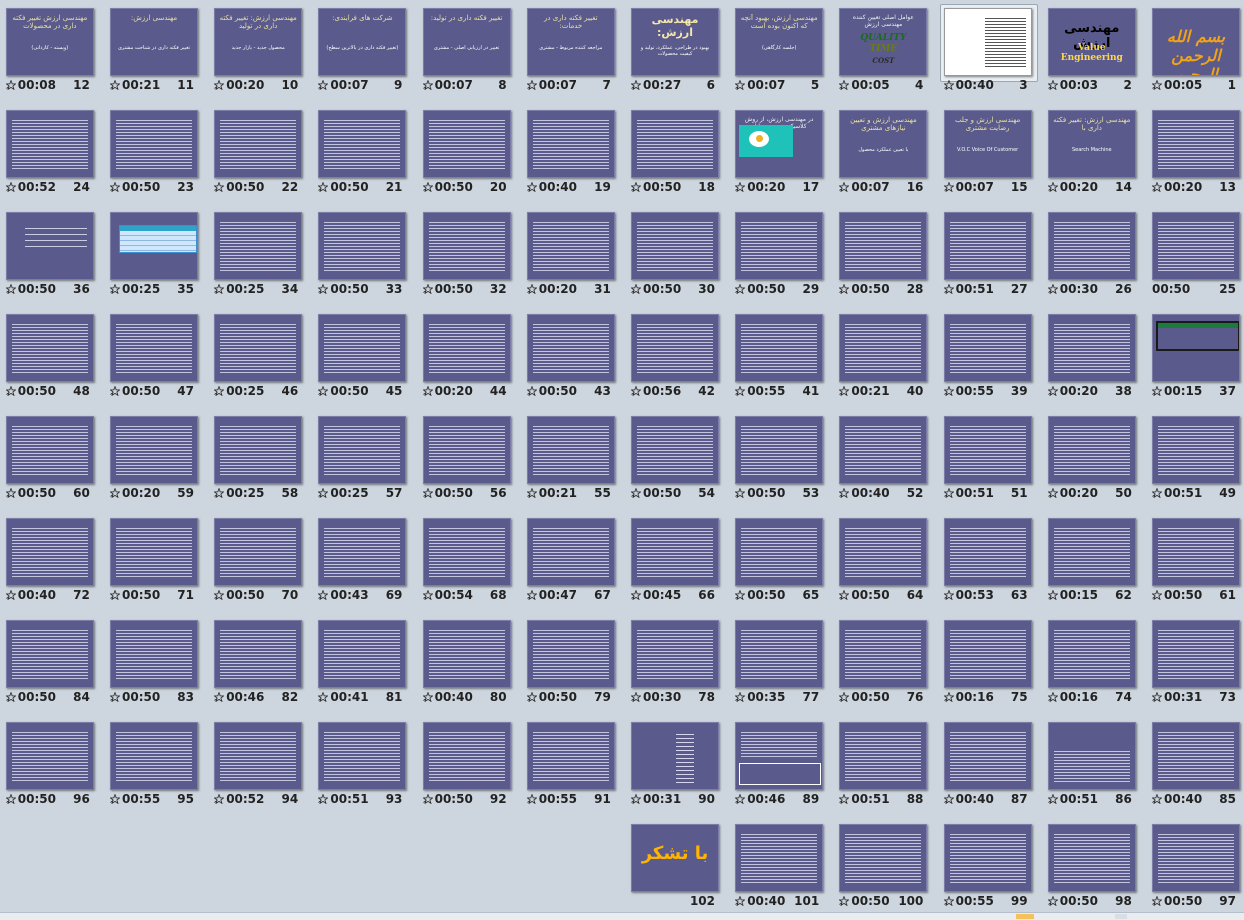 The image size is (1244, 920). Describe the element at coordinates (783, 867) in the screenshot. I see `slide-thumbnail: 00:40 101` at that location.